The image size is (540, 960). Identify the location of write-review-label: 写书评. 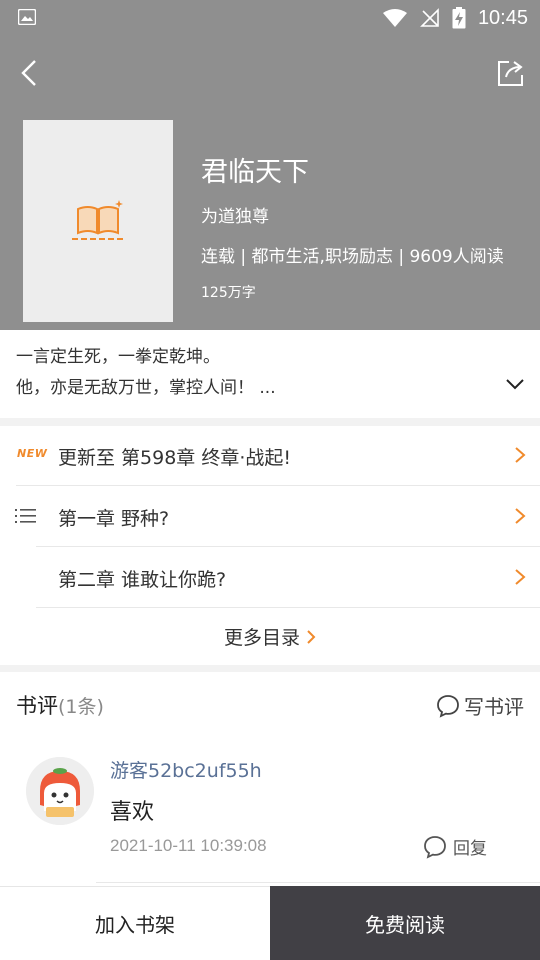
(494, 707).